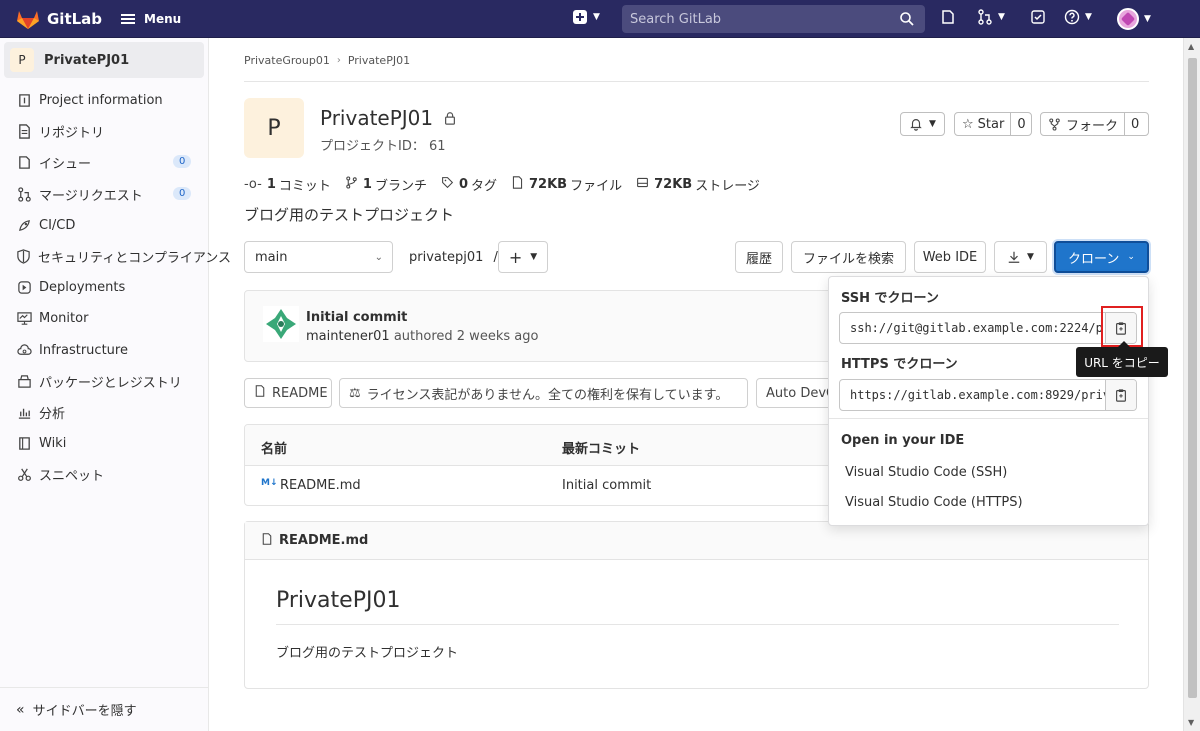 The width and height of the screenshot is (1200, 731). I want to click on project-stats: -o- 1 コミット 1 ブランチ 0 タグ 72KB ファイル 72KB ストレージ, so click(509, 184).